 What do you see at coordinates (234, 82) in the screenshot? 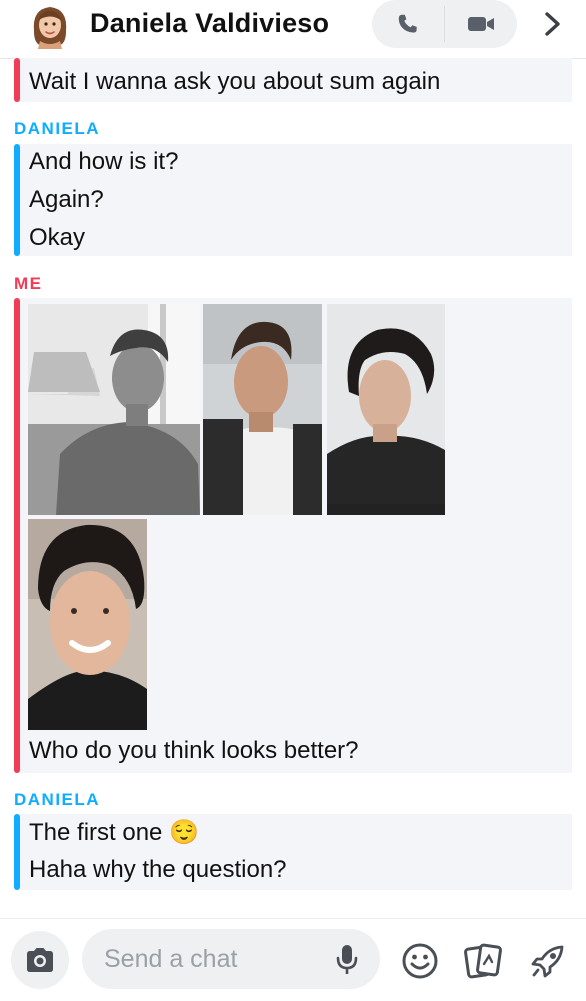
I see `message-text: Wait I wanna ask you about sum again` at bounding box center [234, 82].